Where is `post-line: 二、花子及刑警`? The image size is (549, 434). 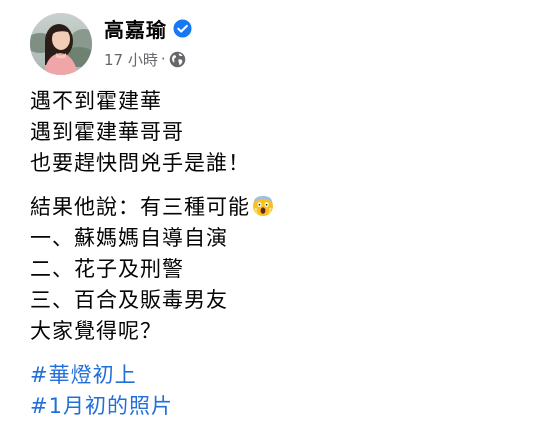 post-line: 二、花子及刑警 is located at coordinates (107, 269).